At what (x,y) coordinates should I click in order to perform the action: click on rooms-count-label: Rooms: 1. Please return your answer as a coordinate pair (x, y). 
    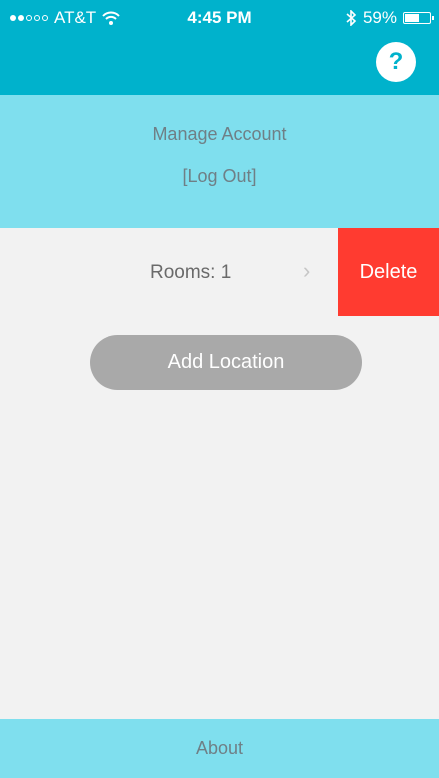
    Looking at the image, I should click on (191, 272).